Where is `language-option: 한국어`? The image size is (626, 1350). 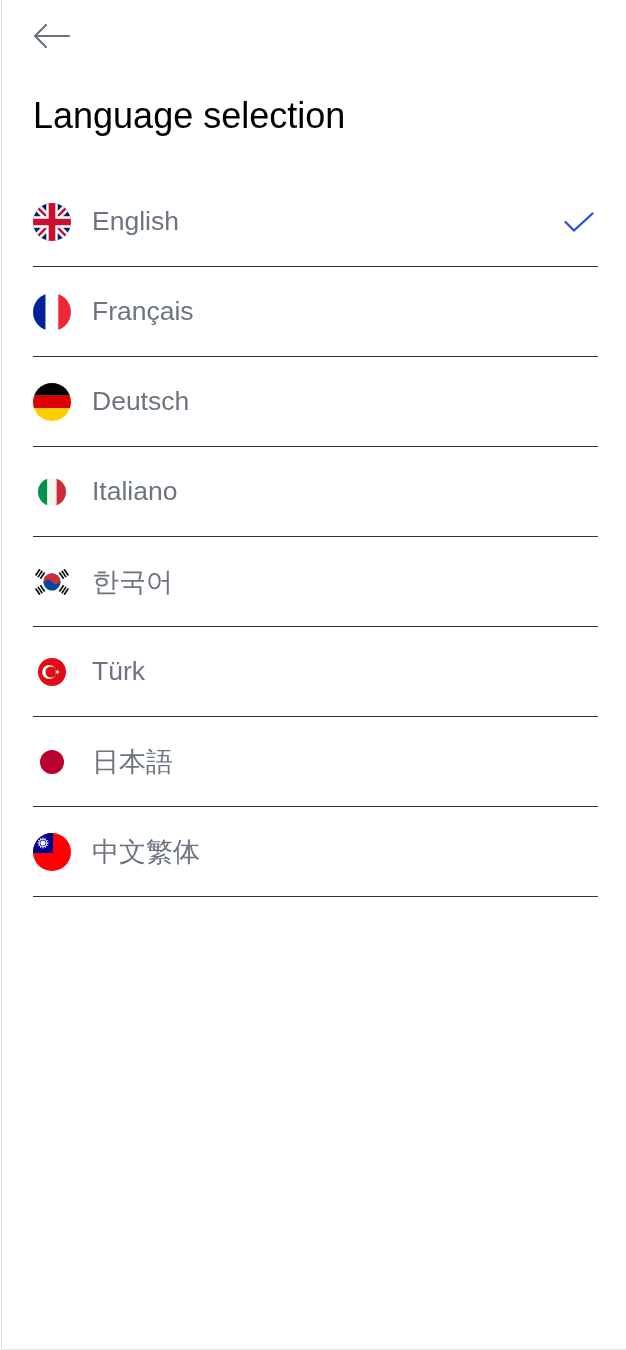 language-option: 한국어 is located at coordinates (315, 582).